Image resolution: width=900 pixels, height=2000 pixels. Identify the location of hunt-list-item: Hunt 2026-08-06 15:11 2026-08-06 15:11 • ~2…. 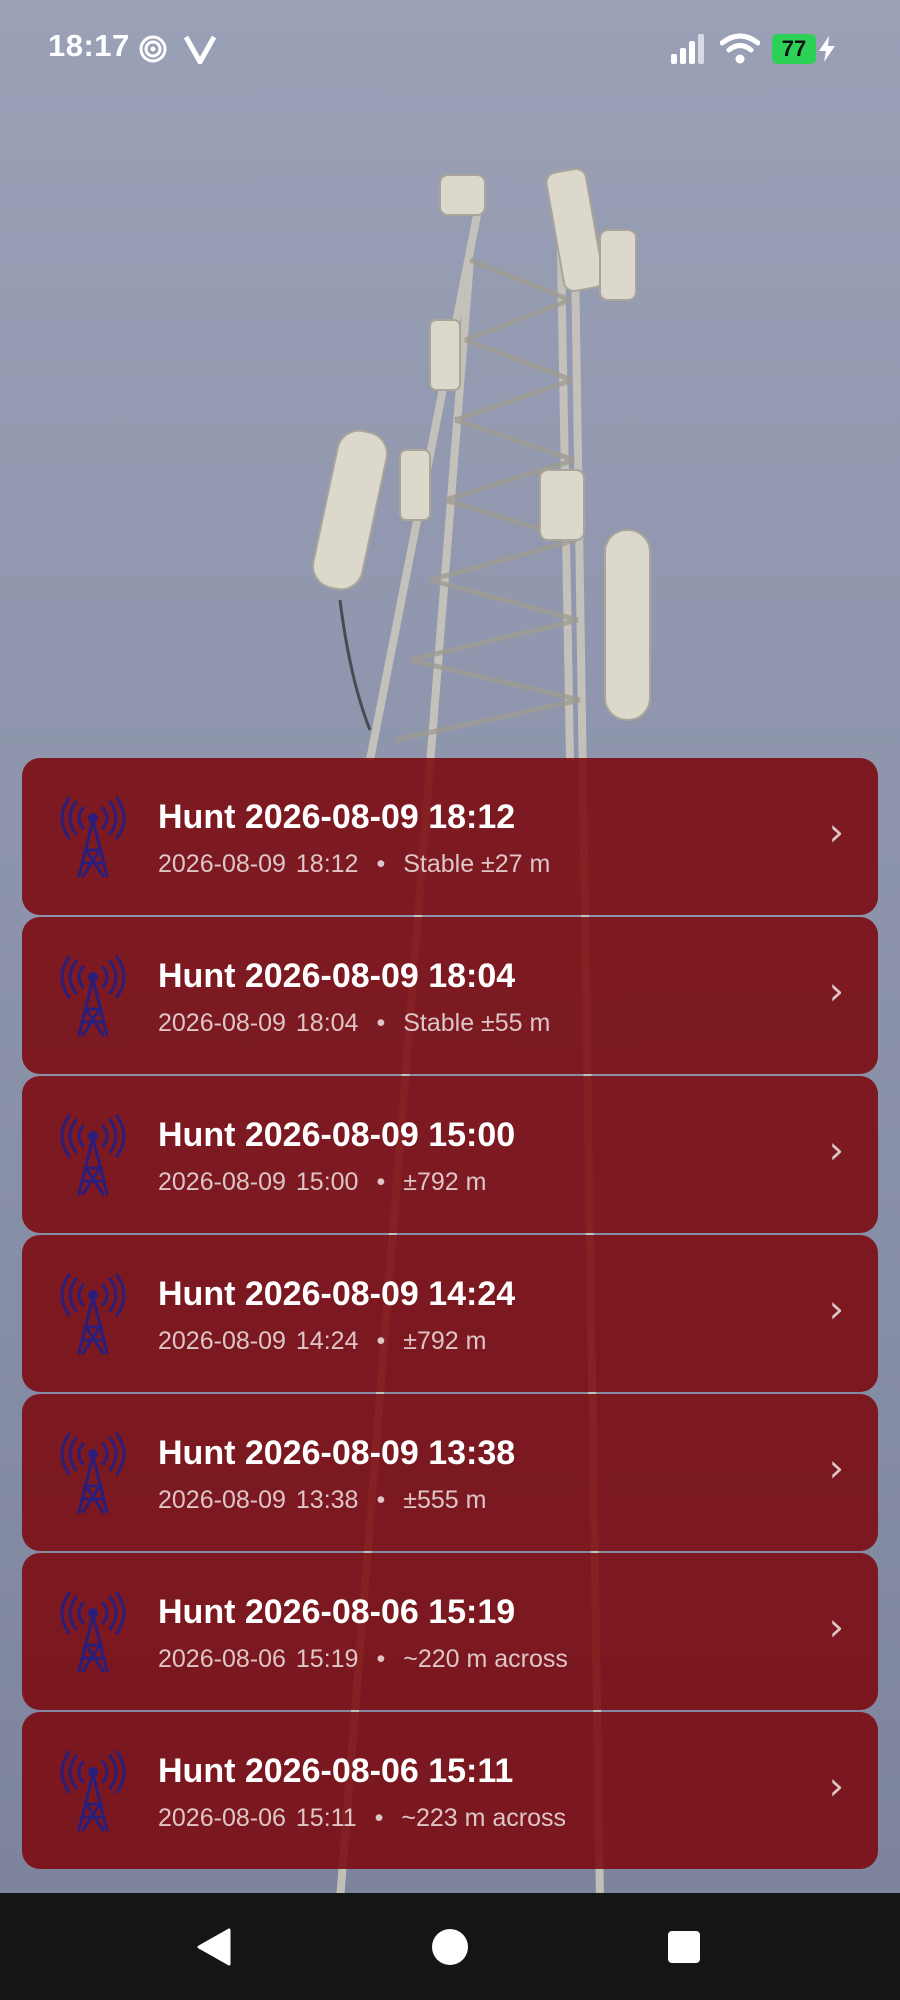
(450, 1790).